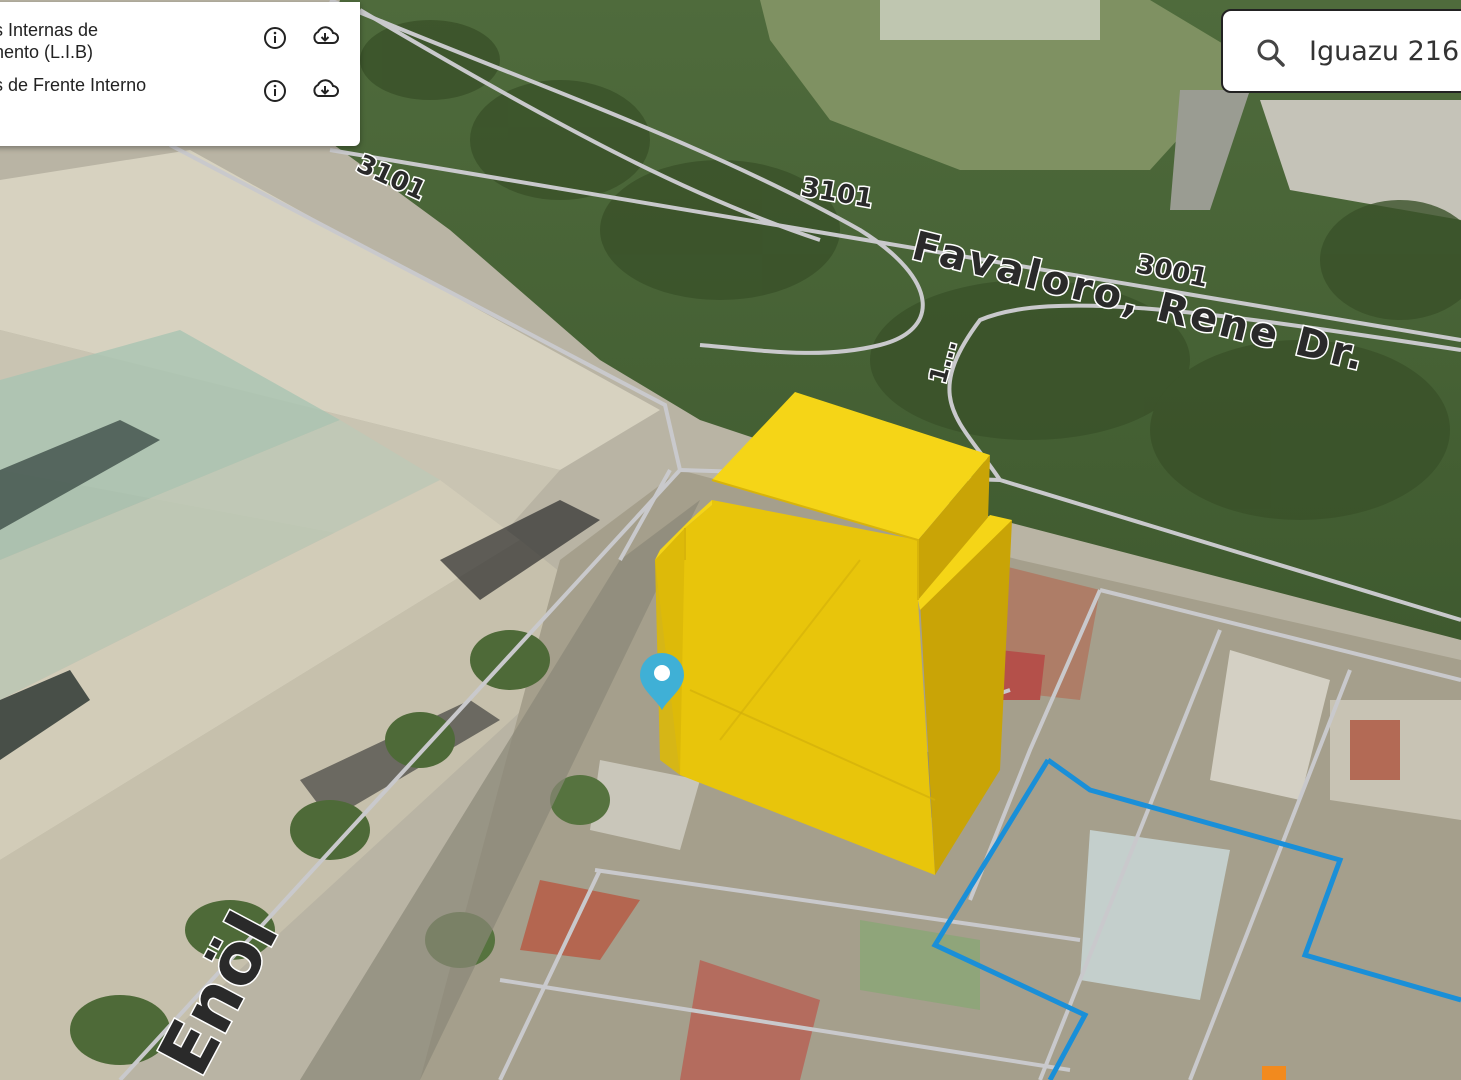  What do you see at coordinates (47, 52) in the screenshot?
I see `layer-name-line2: nento (L.I.B)` at bounding box center [47, 52].